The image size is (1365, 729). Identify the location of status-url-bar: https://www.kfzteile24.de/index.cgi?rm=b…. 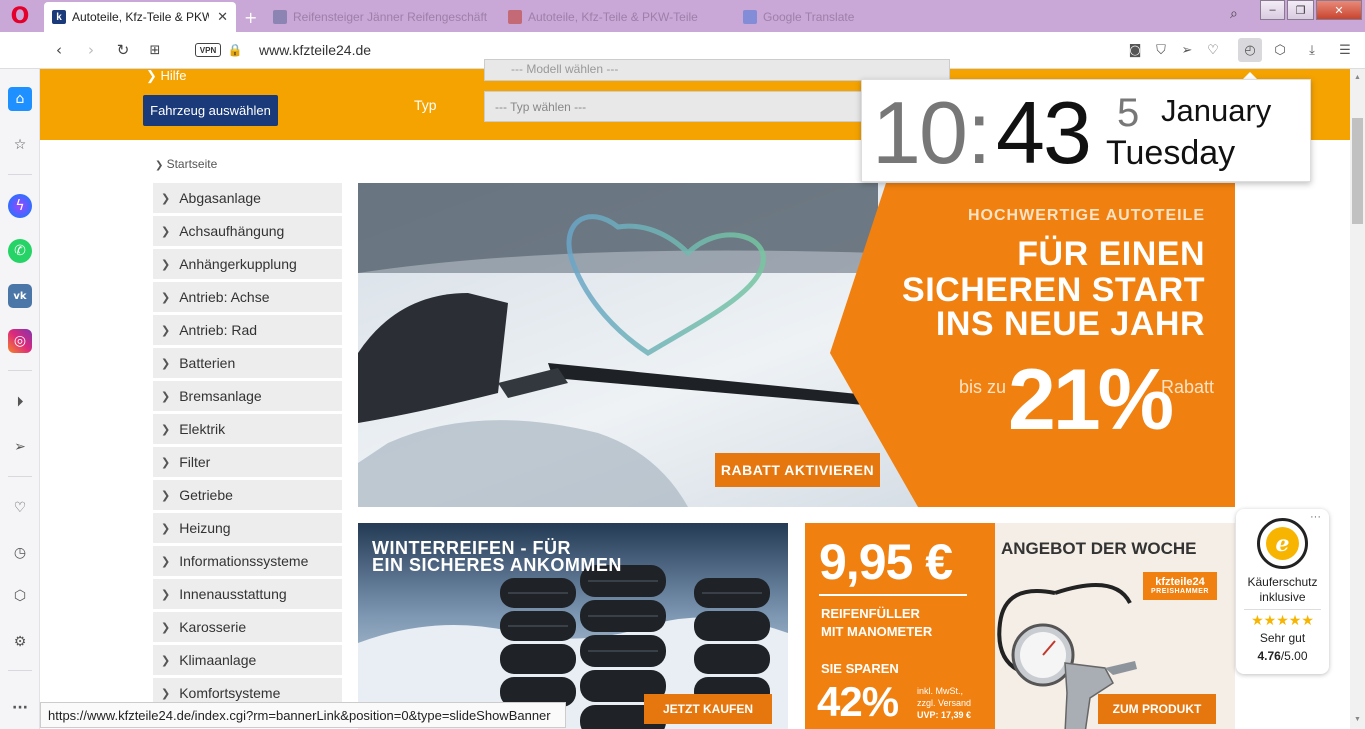
(303, 715).